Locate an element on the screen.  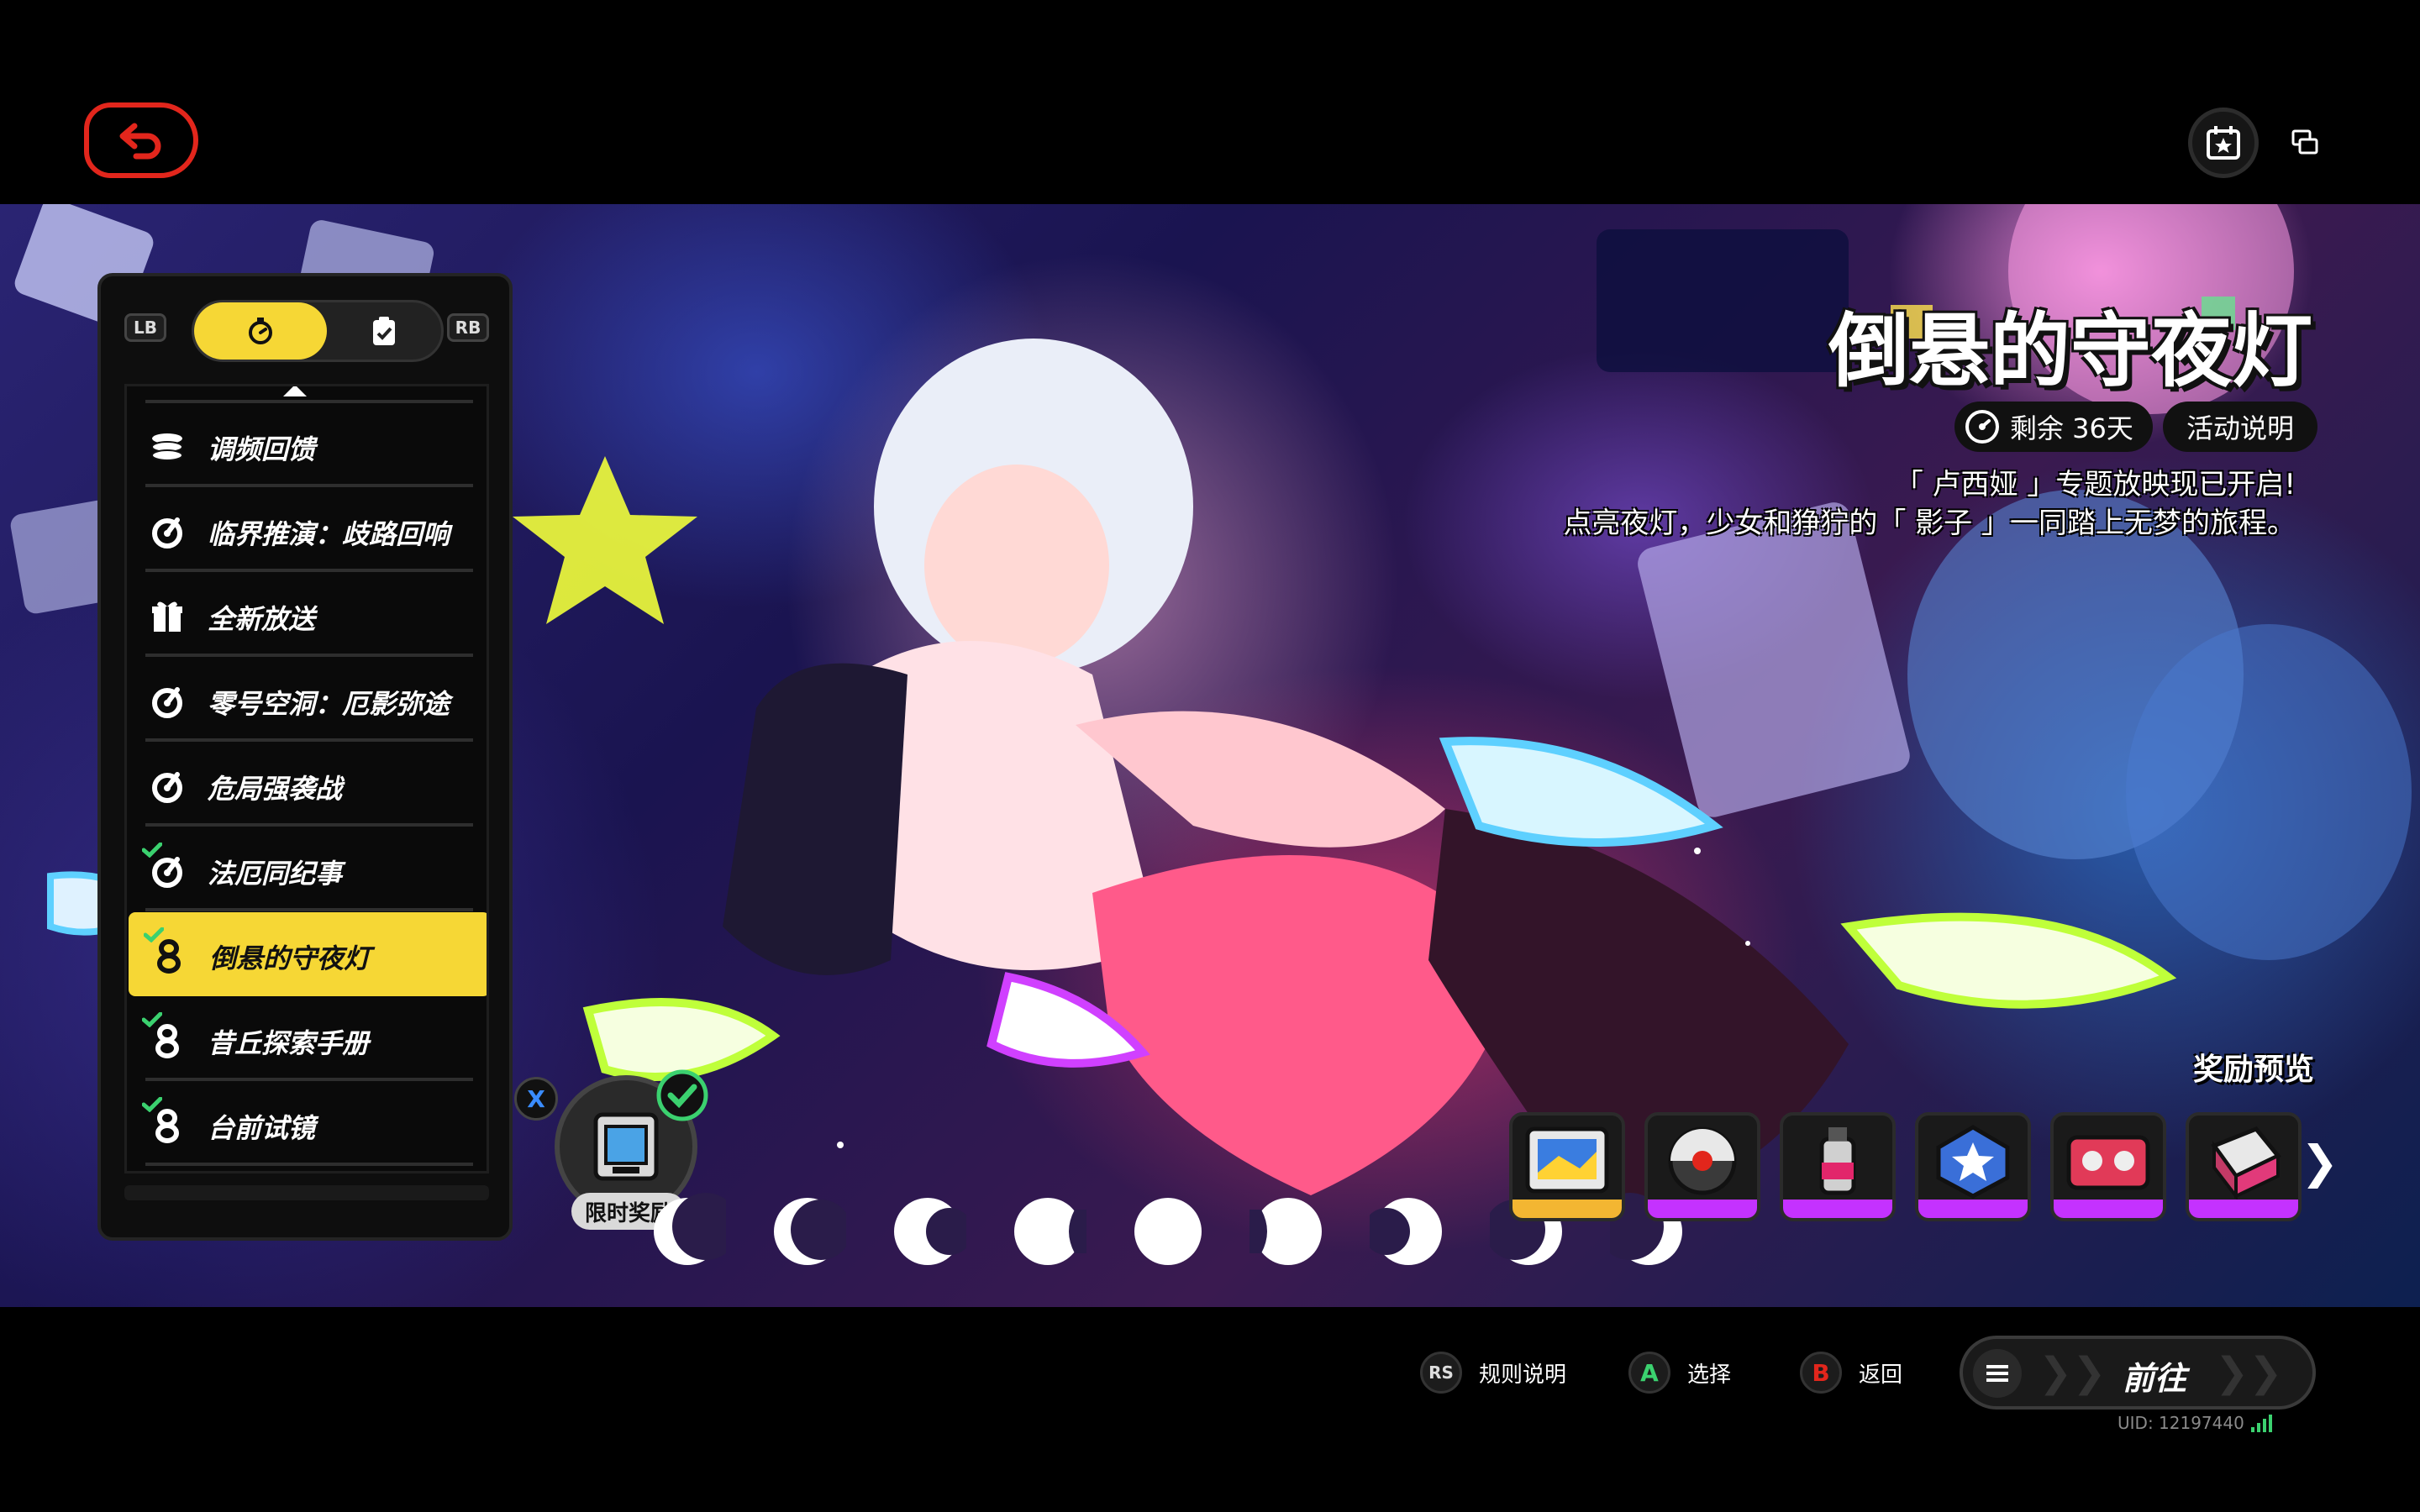
menu-item-3: 全新放送 is located at coordinates (307, 615).